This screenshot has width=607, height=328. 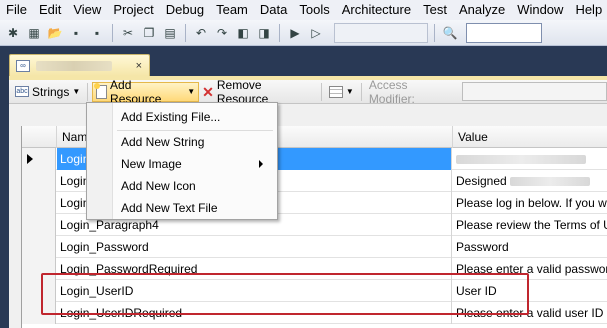 I want to click on menu-tools: Tools, so click(x=314, y=10).